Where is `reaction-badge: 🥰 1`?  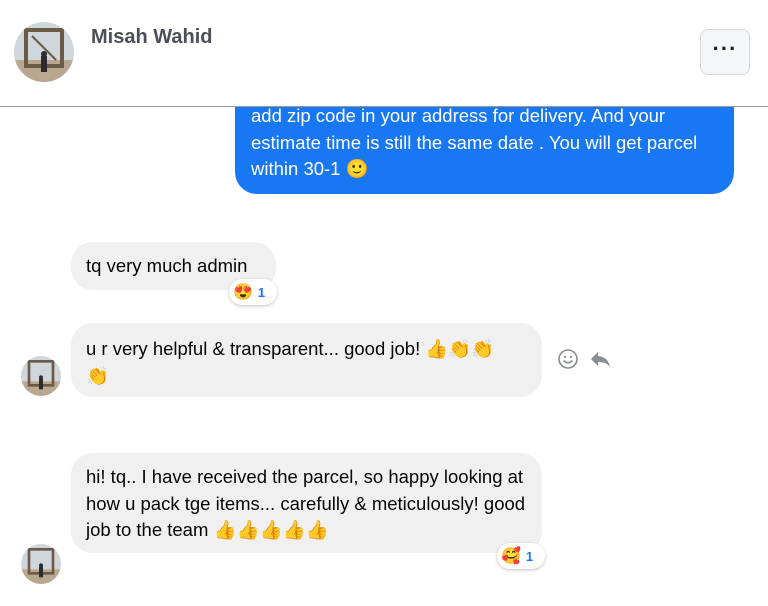 reaction-badge: 🥰 1 is located at coordinates (521, 556).